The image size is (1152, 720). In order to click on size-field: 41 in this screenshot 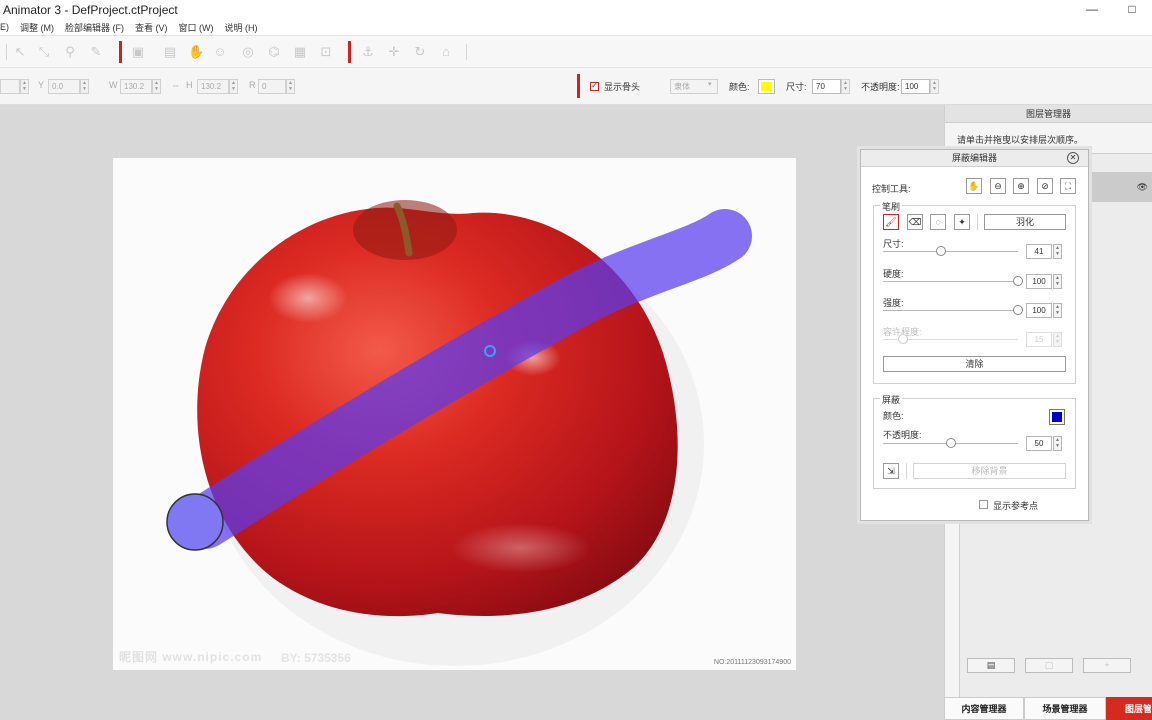, I will do `click(1039, 251)`.